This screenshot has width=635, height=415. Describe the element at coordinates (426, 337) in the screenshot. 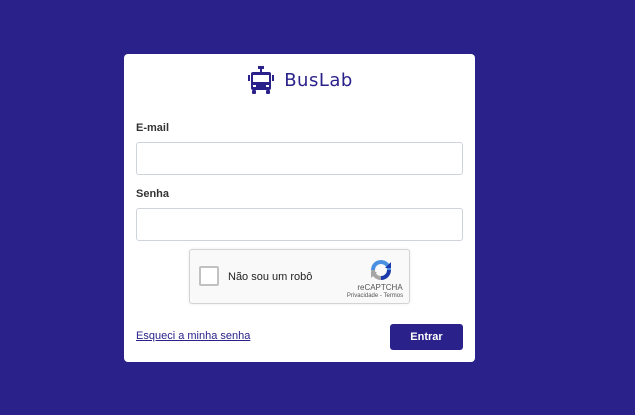

I see `login-button: Entrar` at that location.